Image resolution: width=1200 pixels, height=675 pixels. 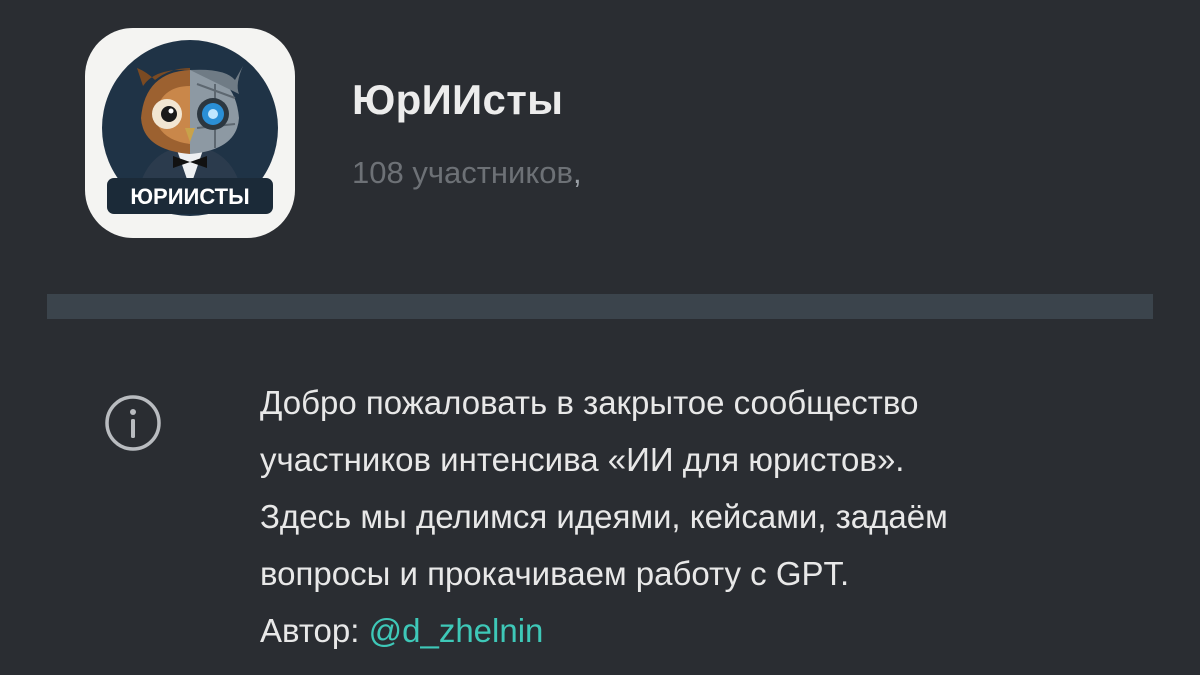 What do you see at coordinates (589, 402) in the screenshot?
I see `description-line: Добро пожаловать в закрытое сообщество` at bounding box center [589, 402].